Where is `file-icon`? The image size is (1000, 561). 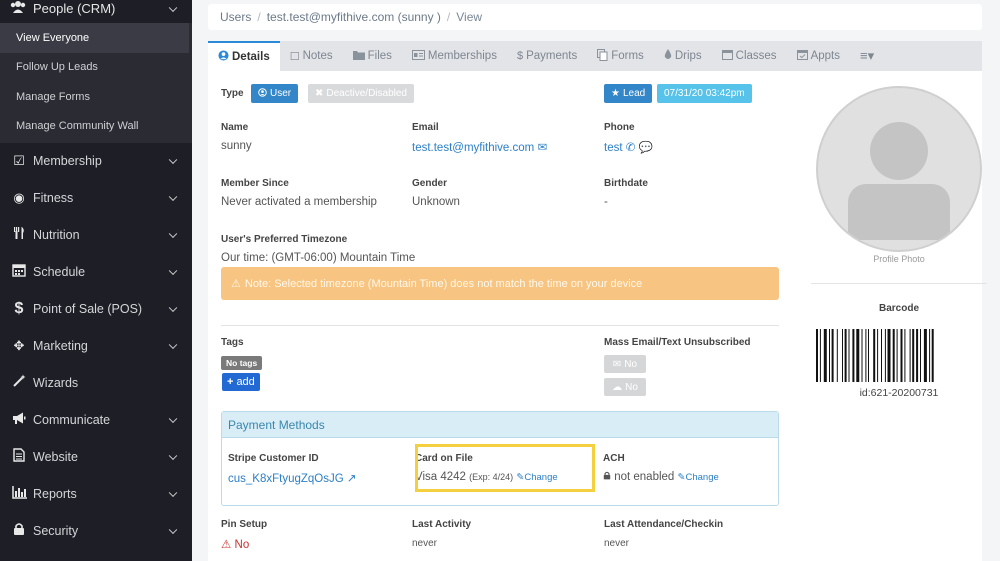 file-icon is located at coordinates (19, 456).